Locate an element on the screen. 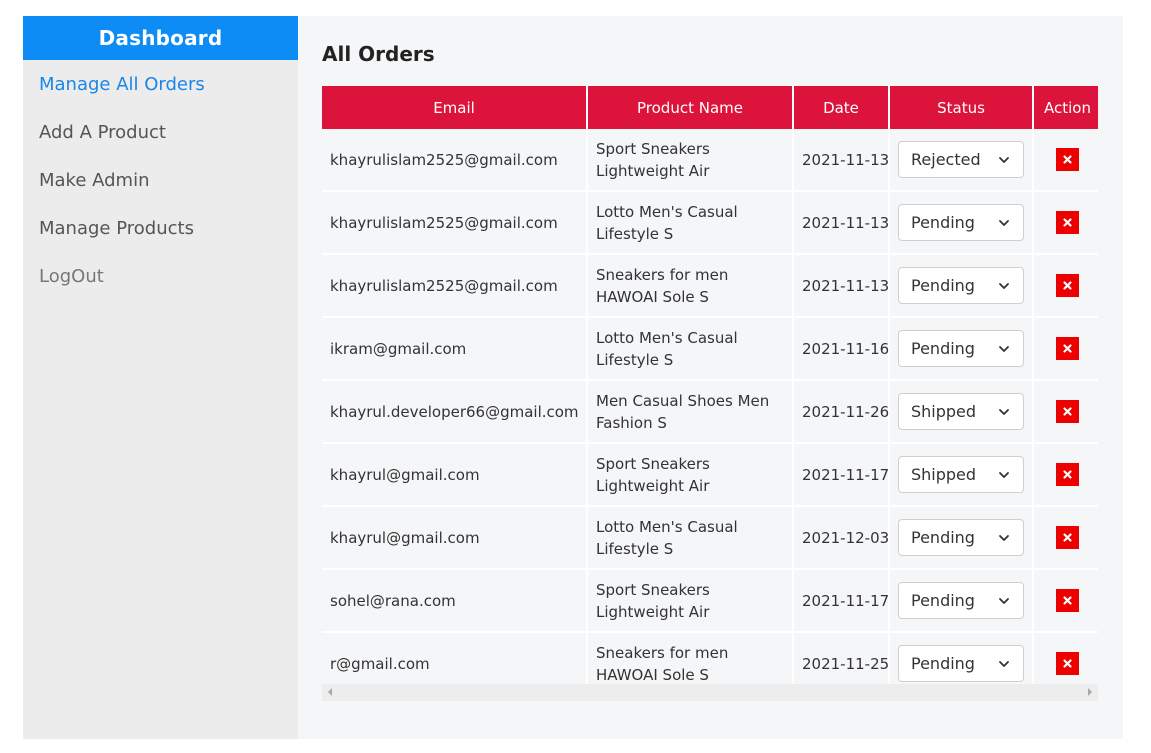 The width and height of the screenshot is (1151, 753). product-name-line: Sneakers for men is located at coordinates (662, 652).